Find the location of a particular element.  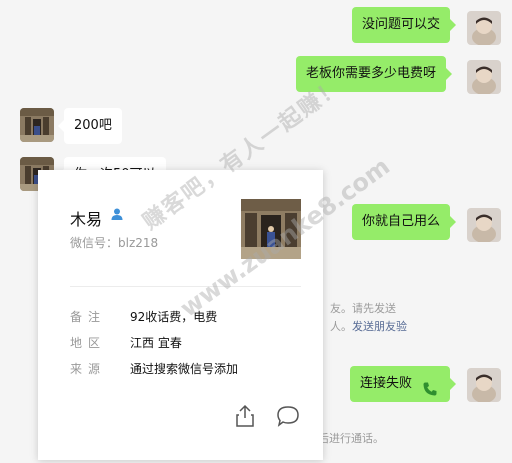

contact-avatar is located at coordinates (37, 125).